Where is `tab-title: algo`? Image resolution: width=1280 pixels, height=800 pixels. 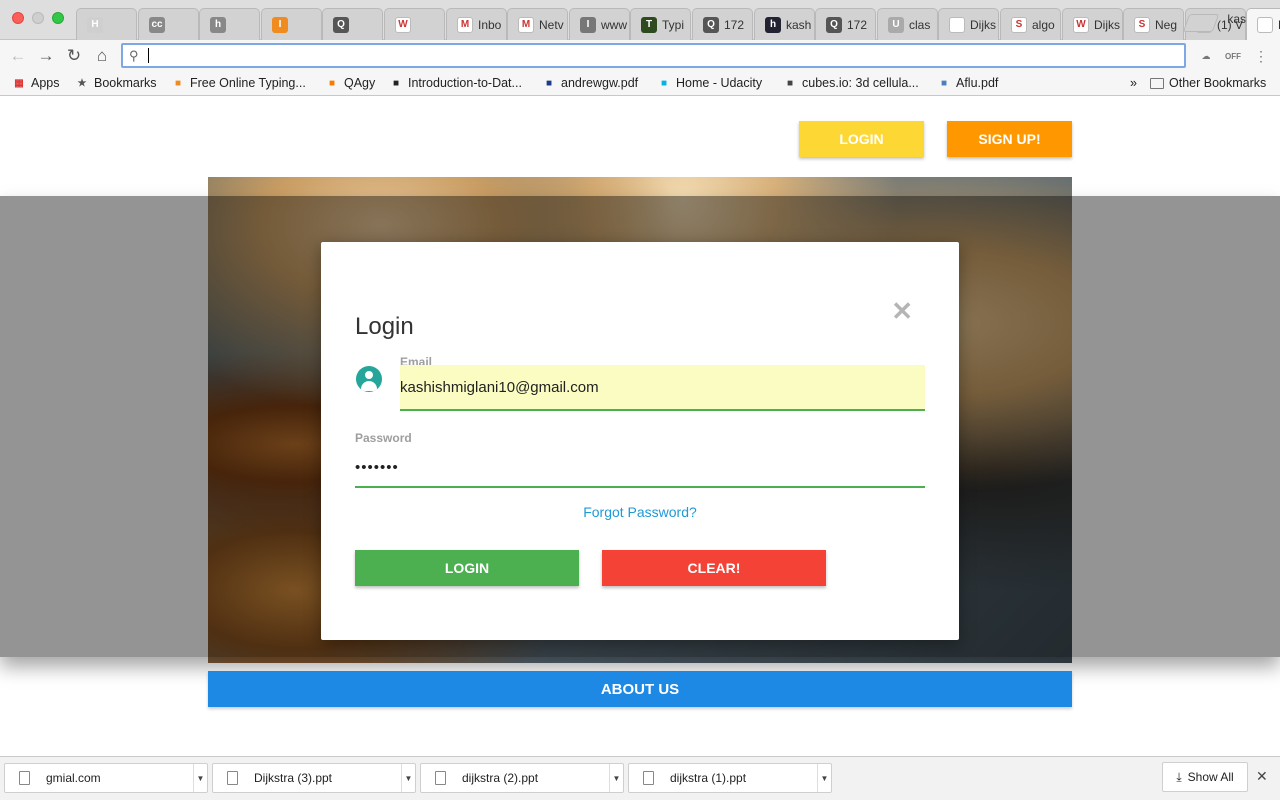
tab-title: algo is located at coordinates (1043, 24).